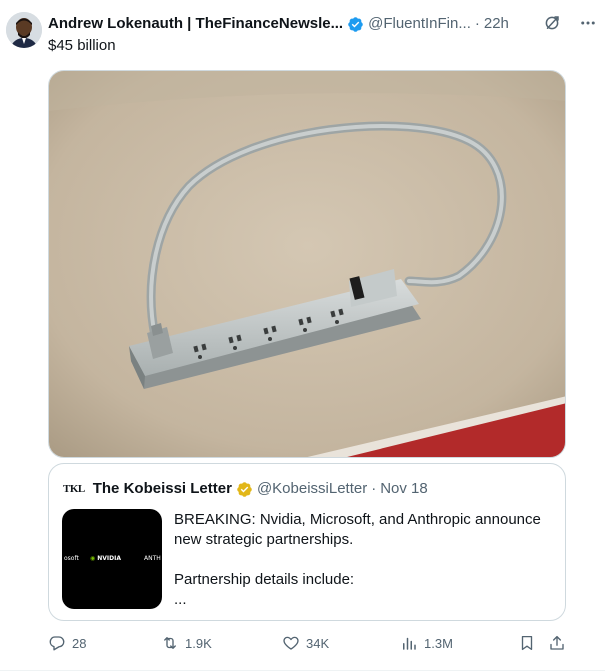 The height and width of the screenshot is (671, 605). I want to click on bookmark-icon, so click(527, 643).